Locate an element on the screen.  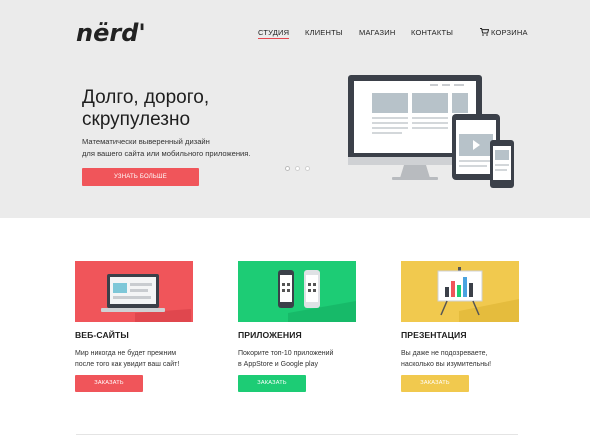
hero-subtitle-line: Математически выверенный дизайн is located at coordinates (146, 141).